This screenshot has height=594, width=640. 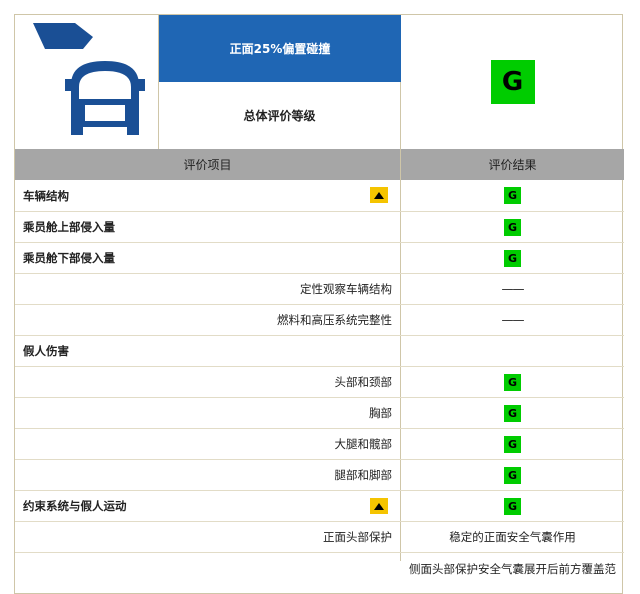 I want to click on table-row: 大腿和髋部 G, so click(x=319, y=443).